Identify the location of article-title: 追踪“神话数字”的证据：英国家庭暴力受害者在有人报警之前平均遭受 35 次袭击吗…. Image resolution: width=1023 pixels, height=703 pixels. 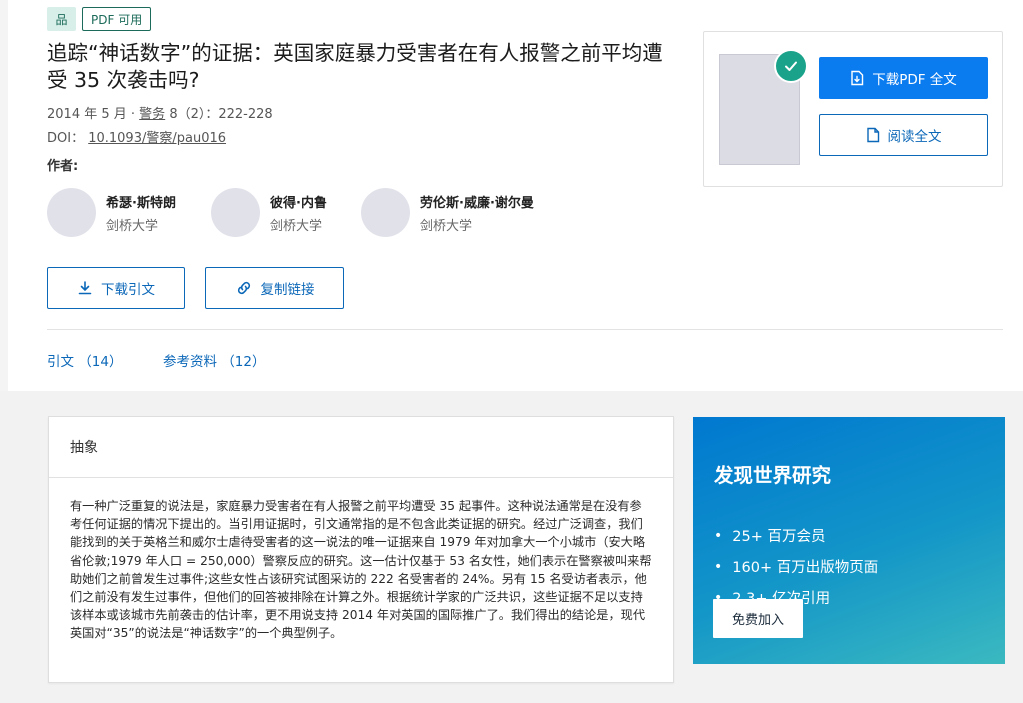
(355, 66).